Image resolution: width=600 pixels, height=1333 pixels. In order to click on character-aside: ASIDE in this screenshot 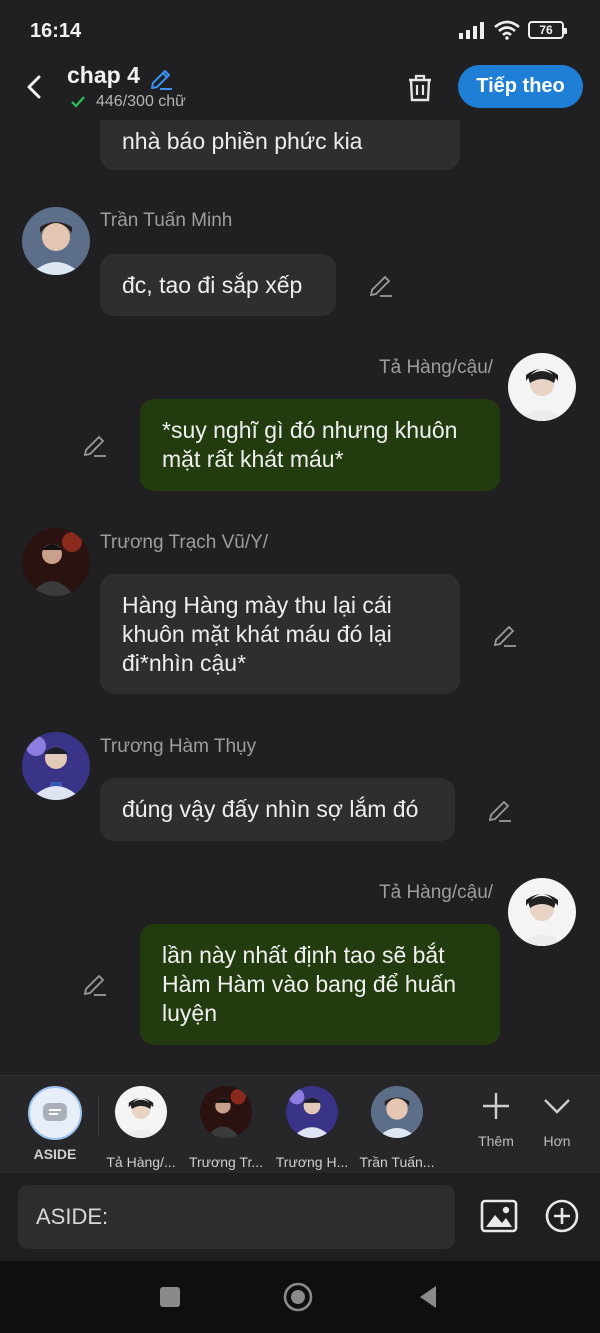, I will do `click(55, 1124)`.